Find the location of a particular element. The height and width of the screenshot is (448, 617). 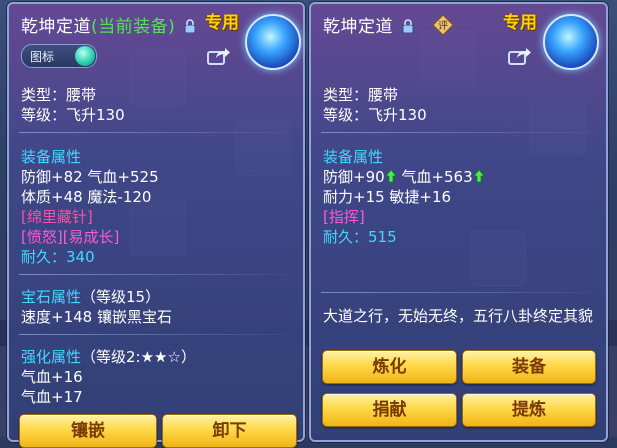

gem-line: 速度+148 镶嵌黑宝石 is located at coordinates (96, 317).